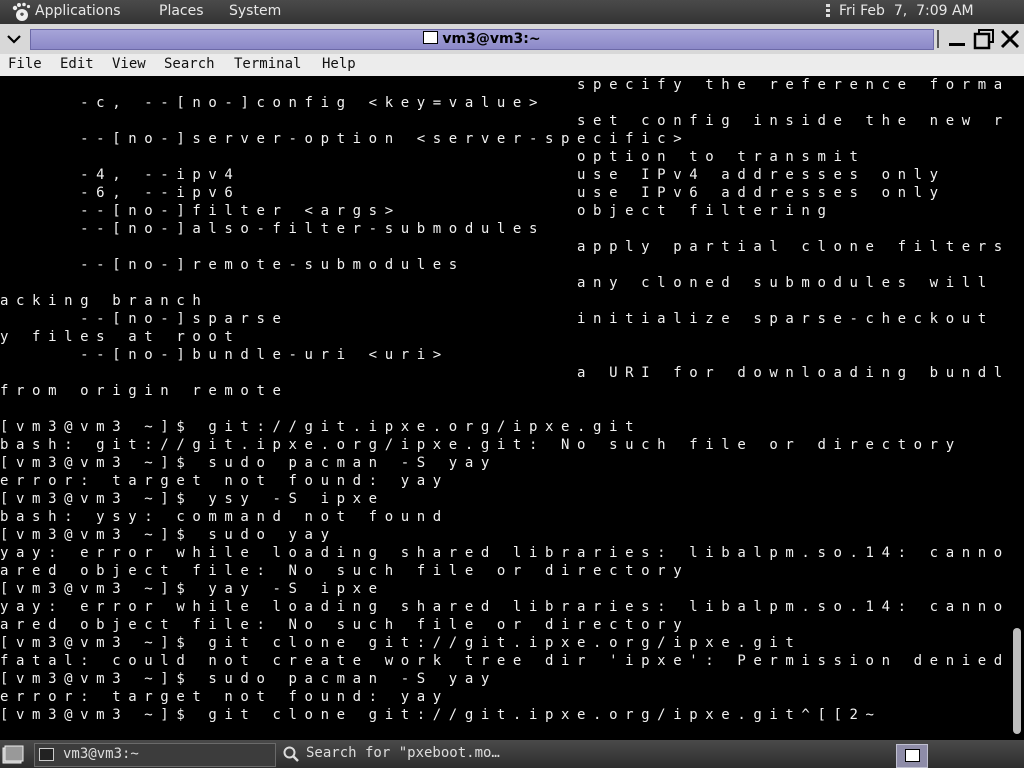 The image size is (1024, 768). What do you see at coordinates (77, 64) in the screenshot?
I see `menu-edit: Edit` at bounding box center [77, 64].